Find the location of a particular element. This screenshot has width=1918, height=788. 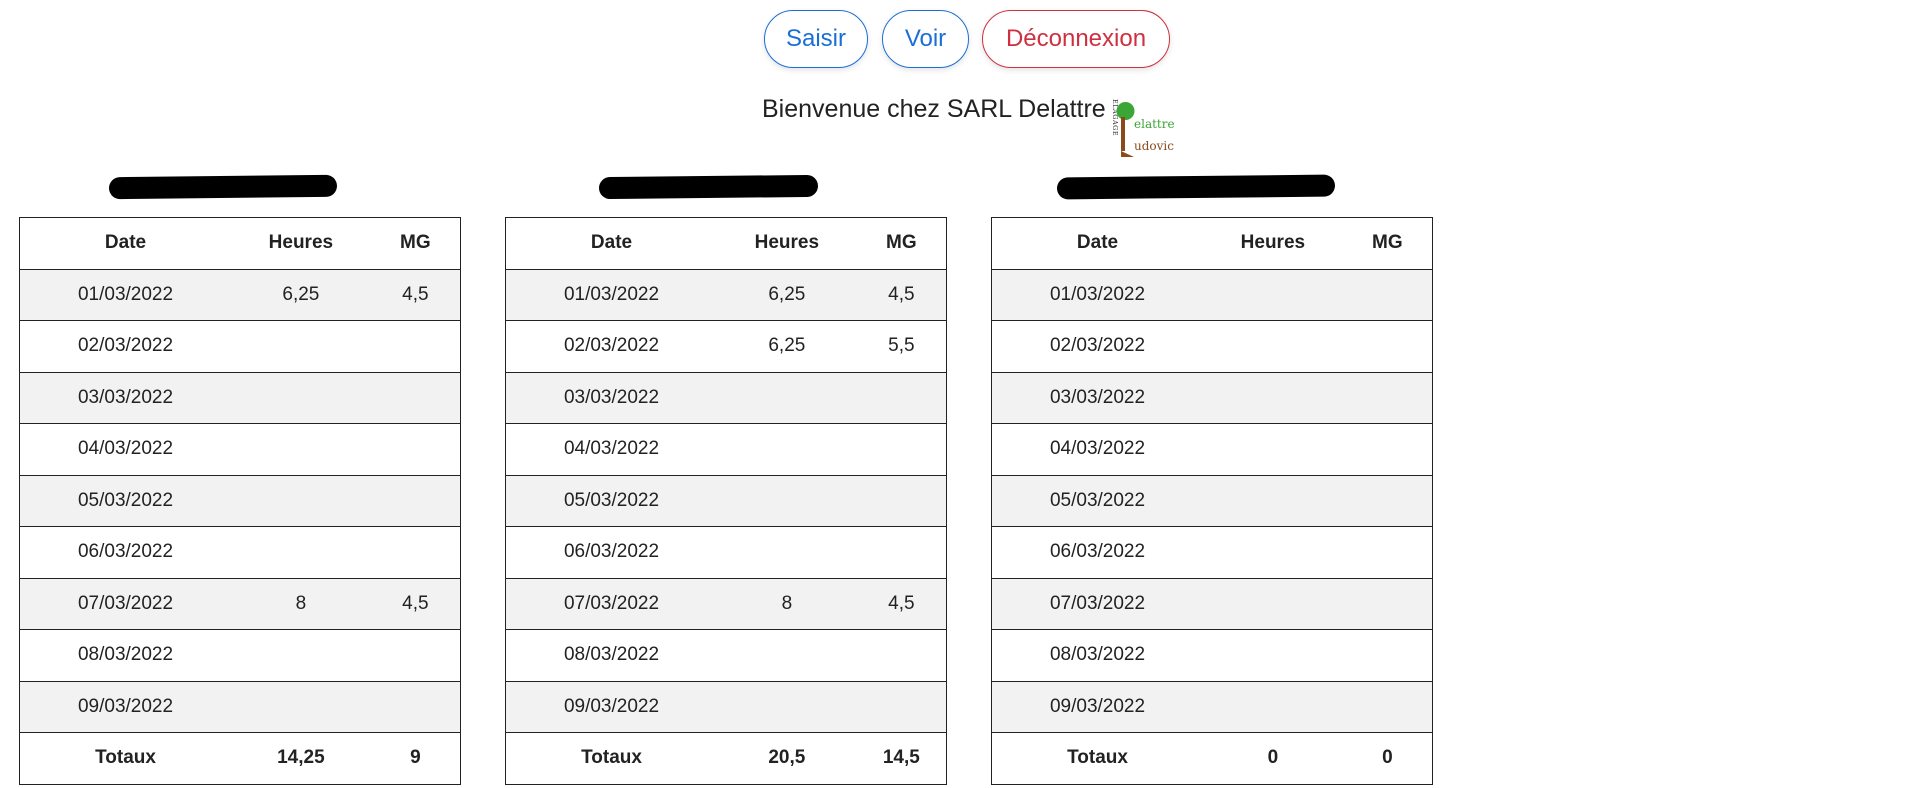

saisir-button: Saisir is located at coordinates (816, 39).